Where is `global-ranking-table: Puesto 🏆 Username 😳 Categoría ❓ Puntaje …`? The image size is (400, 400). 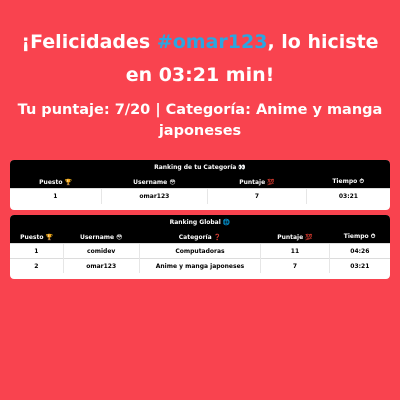 global-ranking-table: Puesto 🏆 Username 😳 Categoría ❓ Puntaje … is located at coordinates (200, 252).